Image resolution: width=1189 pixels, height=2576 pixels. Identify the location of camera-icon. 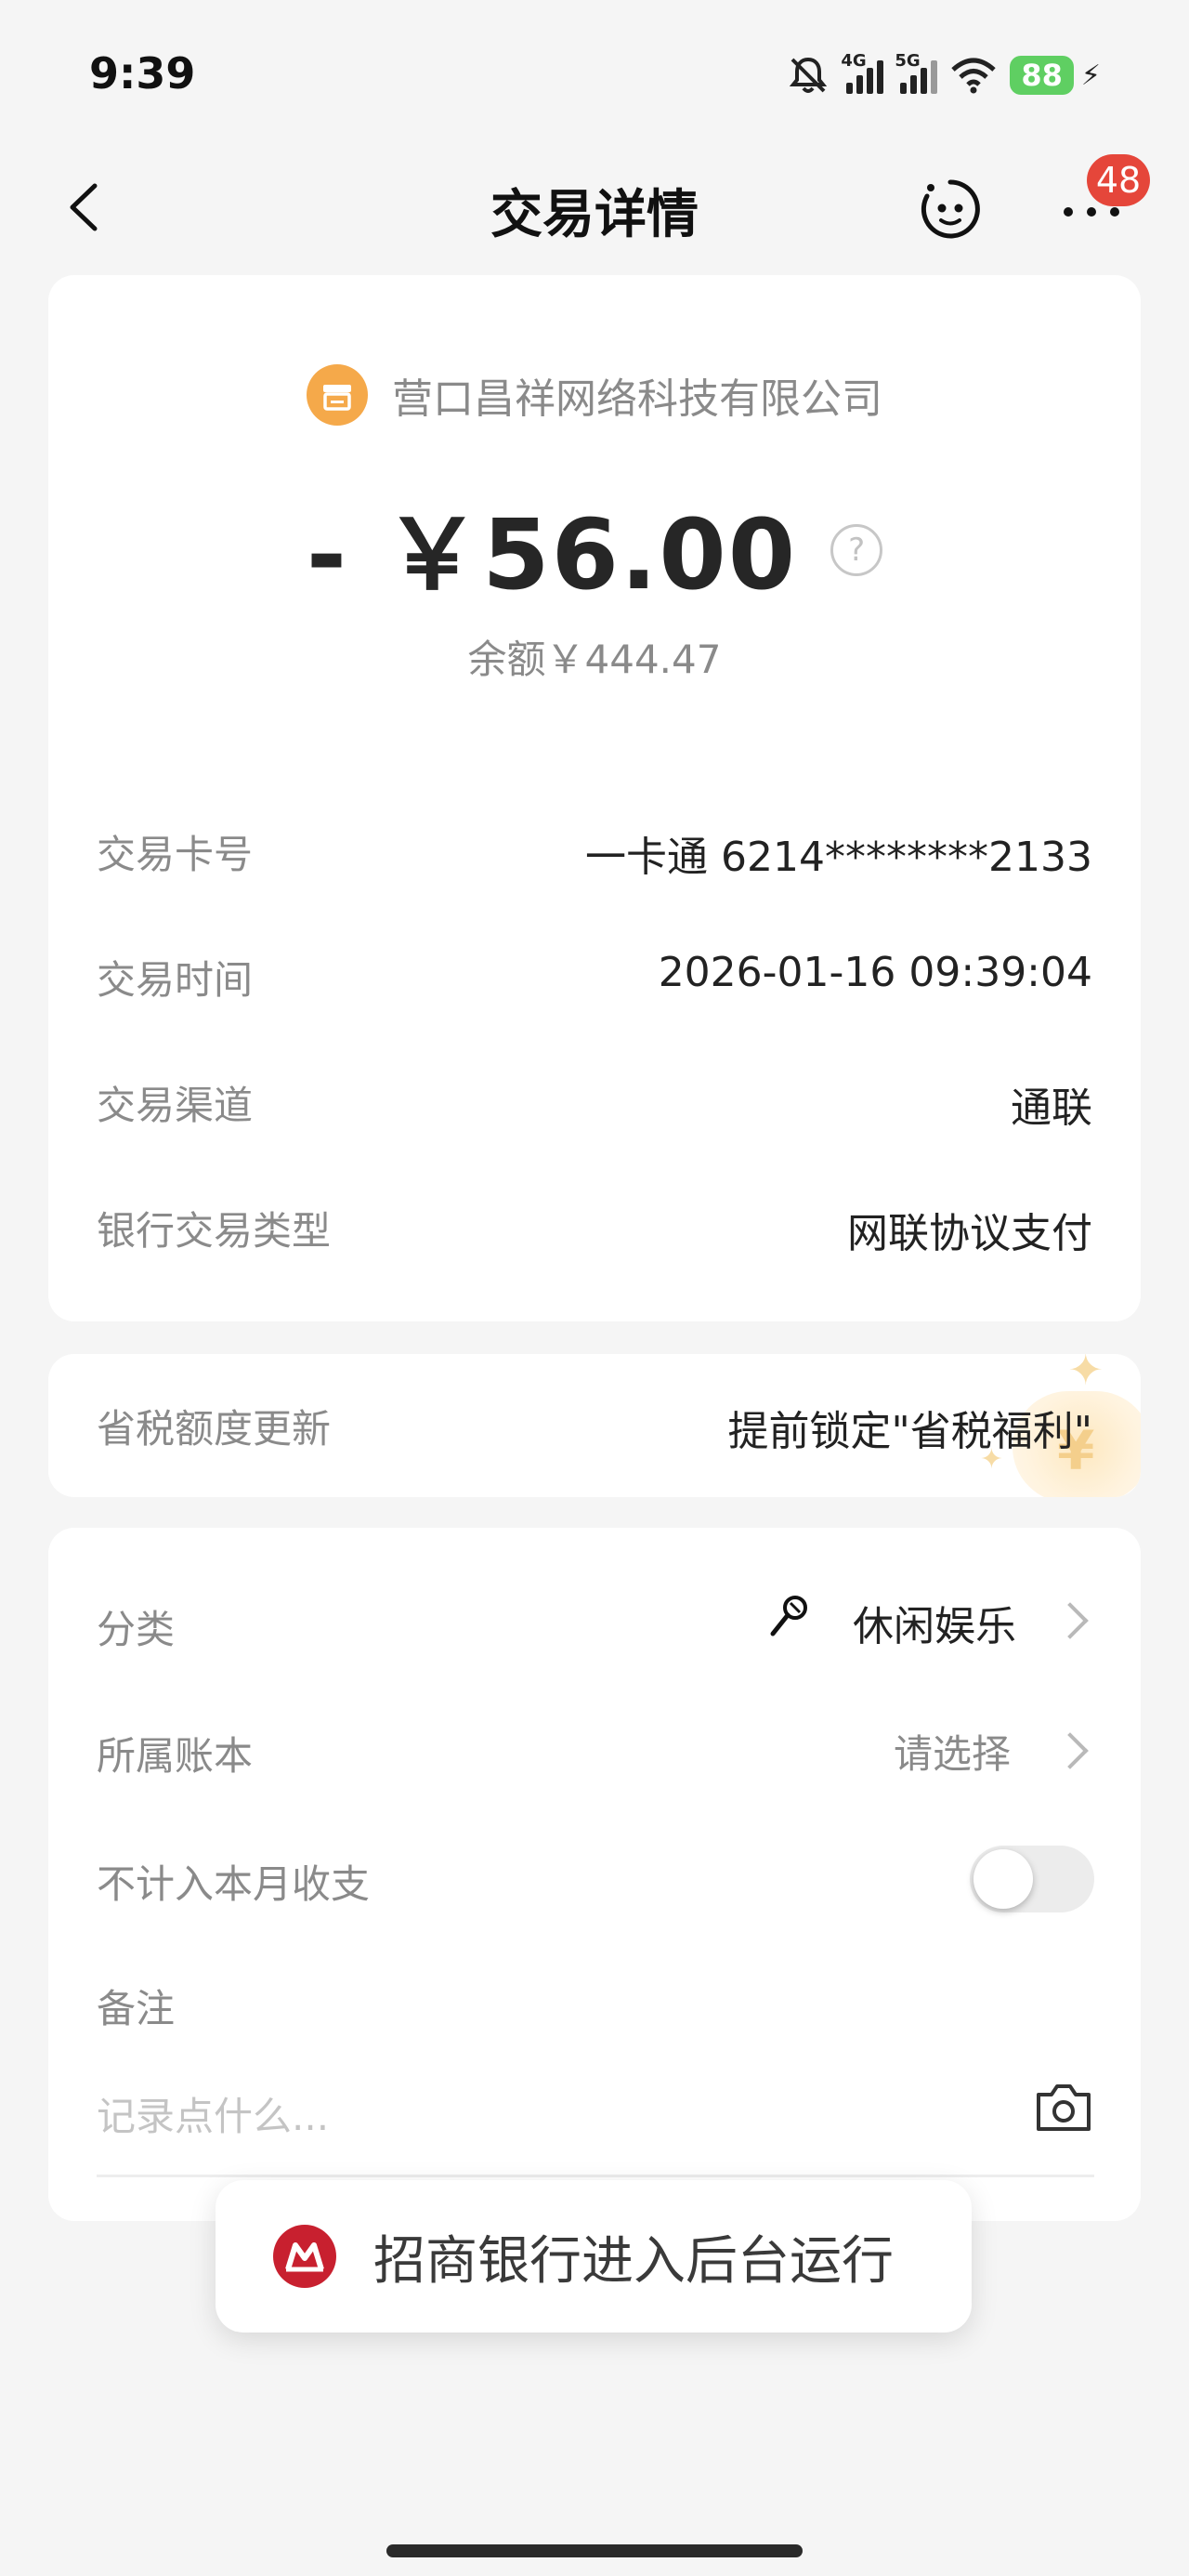
(1063, 2108).